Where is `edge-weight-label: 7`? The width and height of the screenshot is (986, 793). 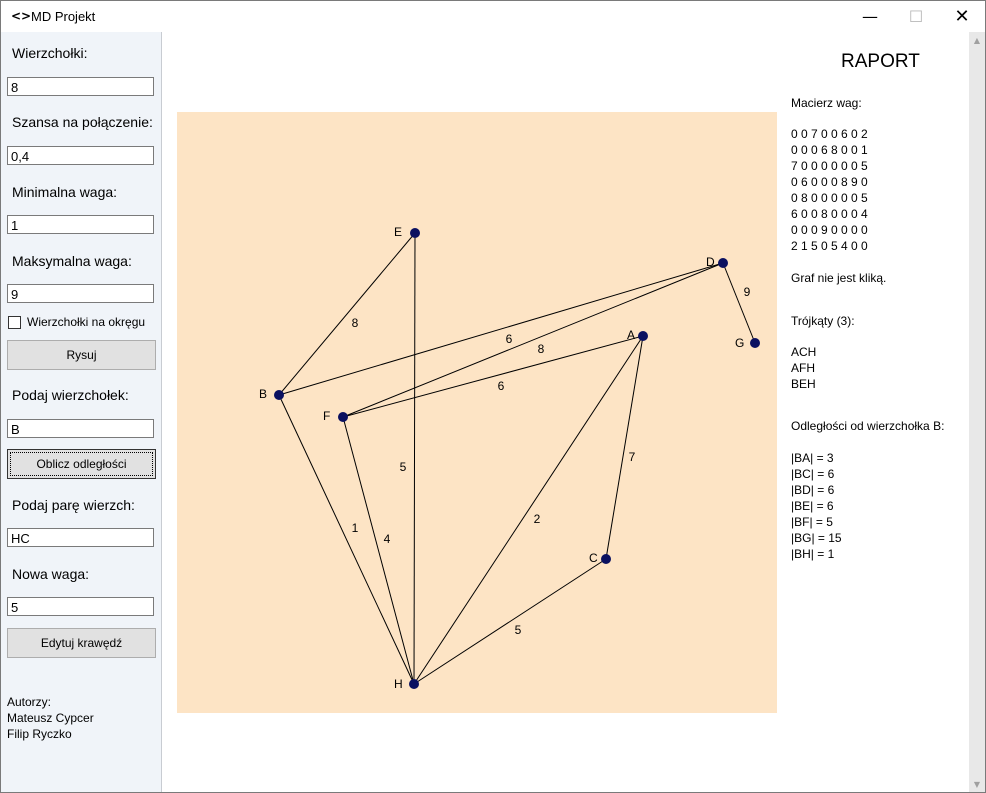 edge-weight-label: 7 is located at coordinates (632, 457).